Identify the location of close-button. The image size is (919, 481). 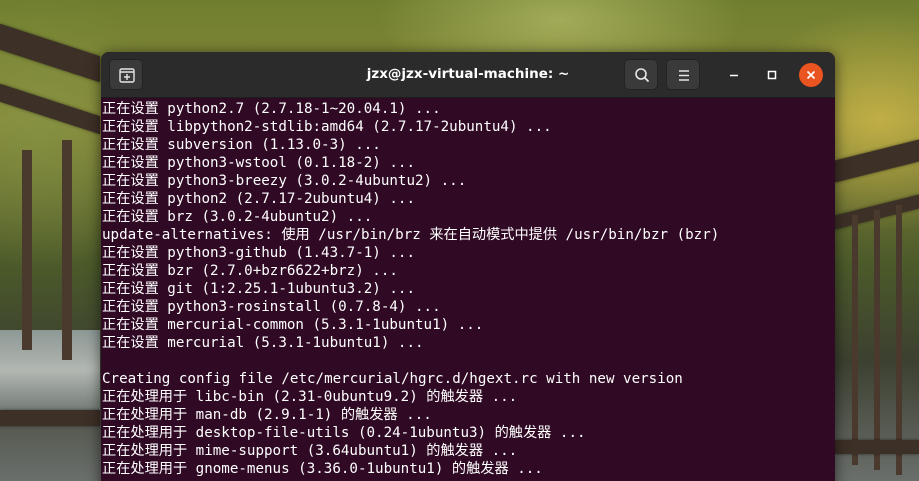
(811, 75).